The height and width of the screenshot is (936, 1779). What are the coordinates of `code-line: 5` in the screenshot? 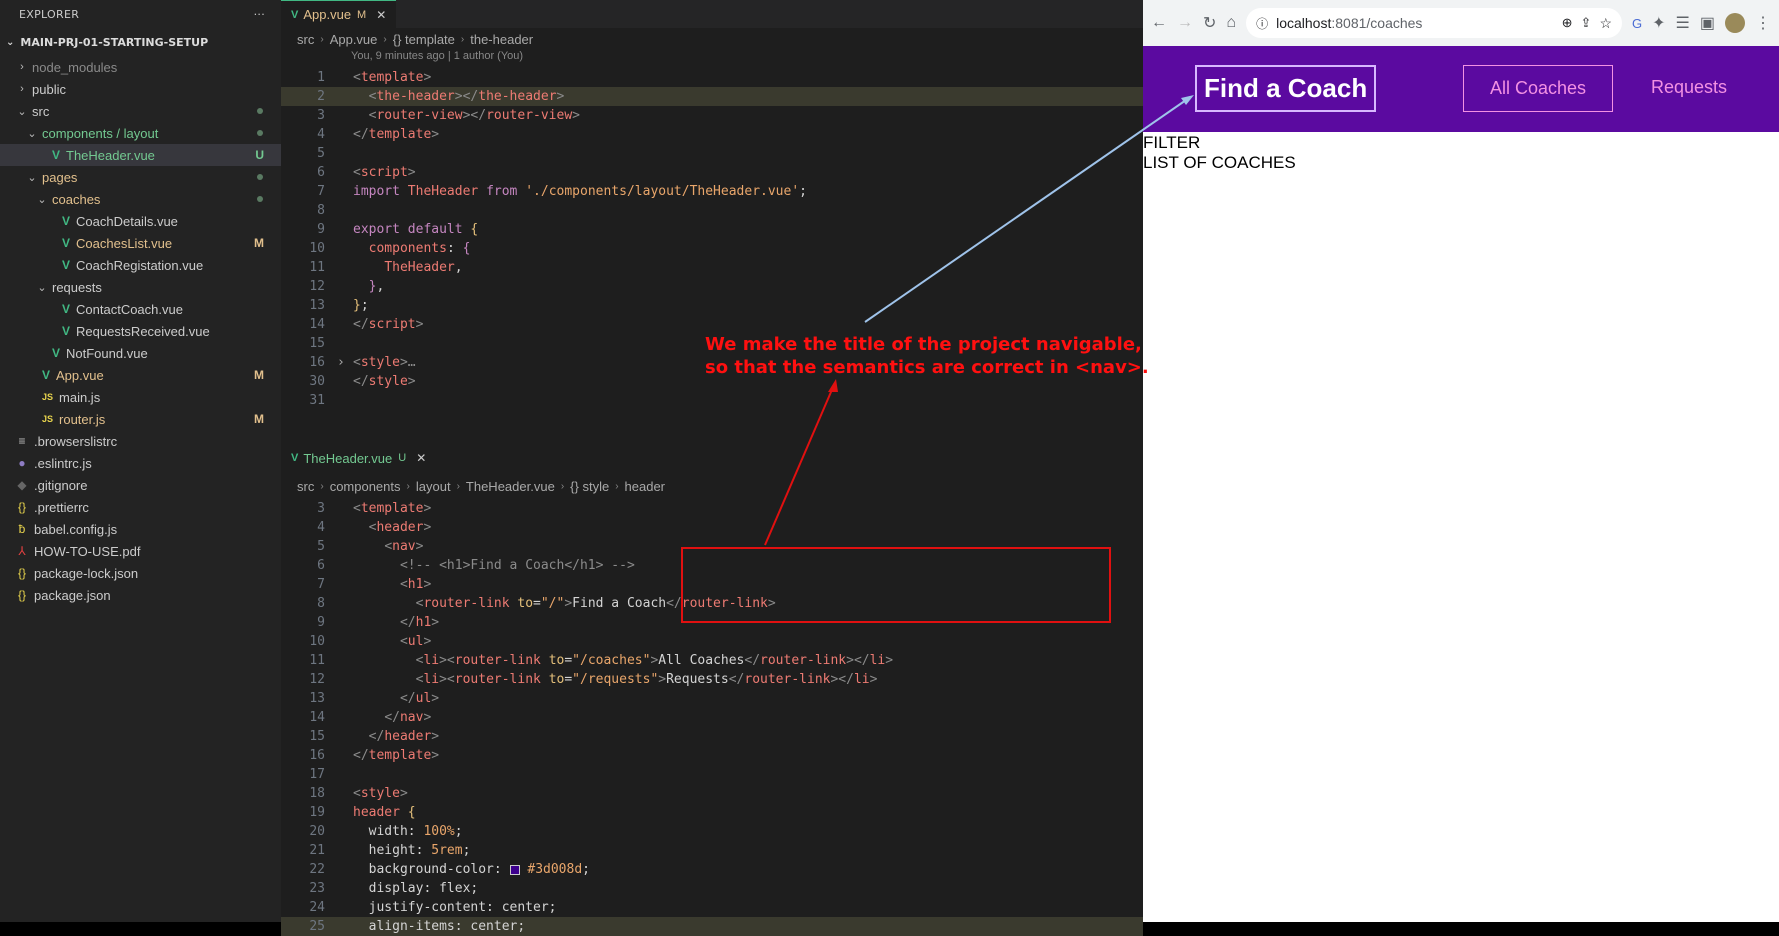 It's located at (712, 153).